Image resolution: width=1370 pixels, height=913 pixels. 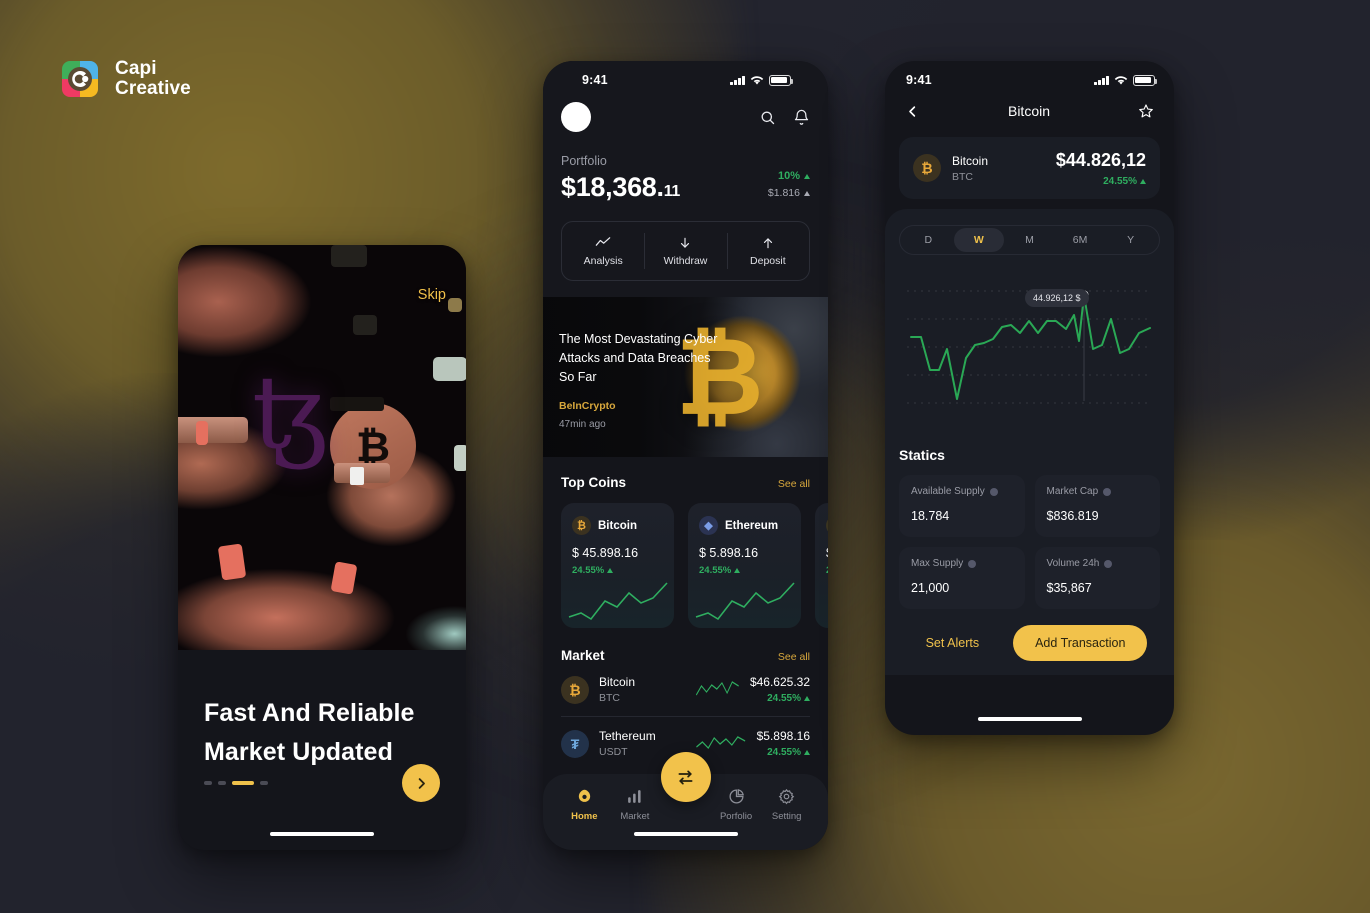 I want to click on bottom-tab-bar: Home Market Porfolio Setting, so click(x=685, y=801).